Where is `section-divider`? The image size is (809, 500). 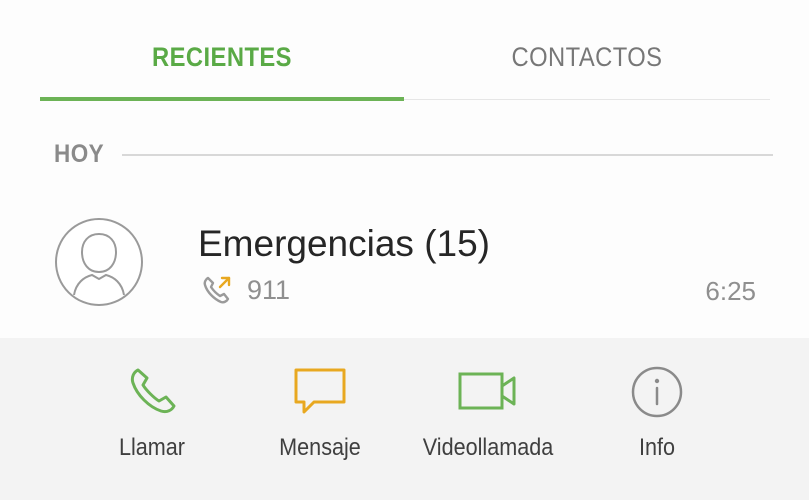 section-divider is located at coordinates (447, 155).